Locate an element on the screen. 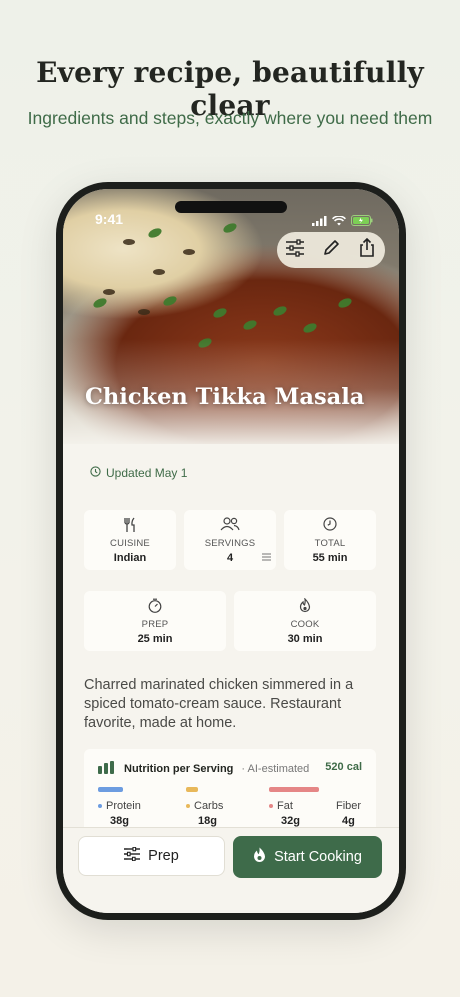 This screenshot has width=460, height=997. total-value: 55 min is located at coordinates (330, 558).